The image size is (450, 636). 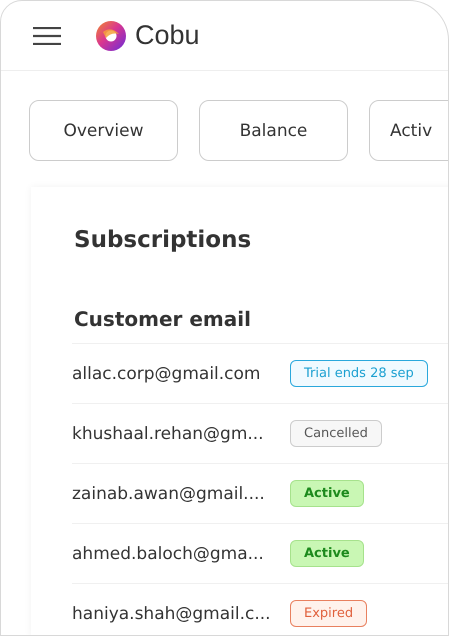 What do you see at coordinates (162, 319) in the screenshot?
I see `column-header: Customer email` at bounding box center [162, 319].